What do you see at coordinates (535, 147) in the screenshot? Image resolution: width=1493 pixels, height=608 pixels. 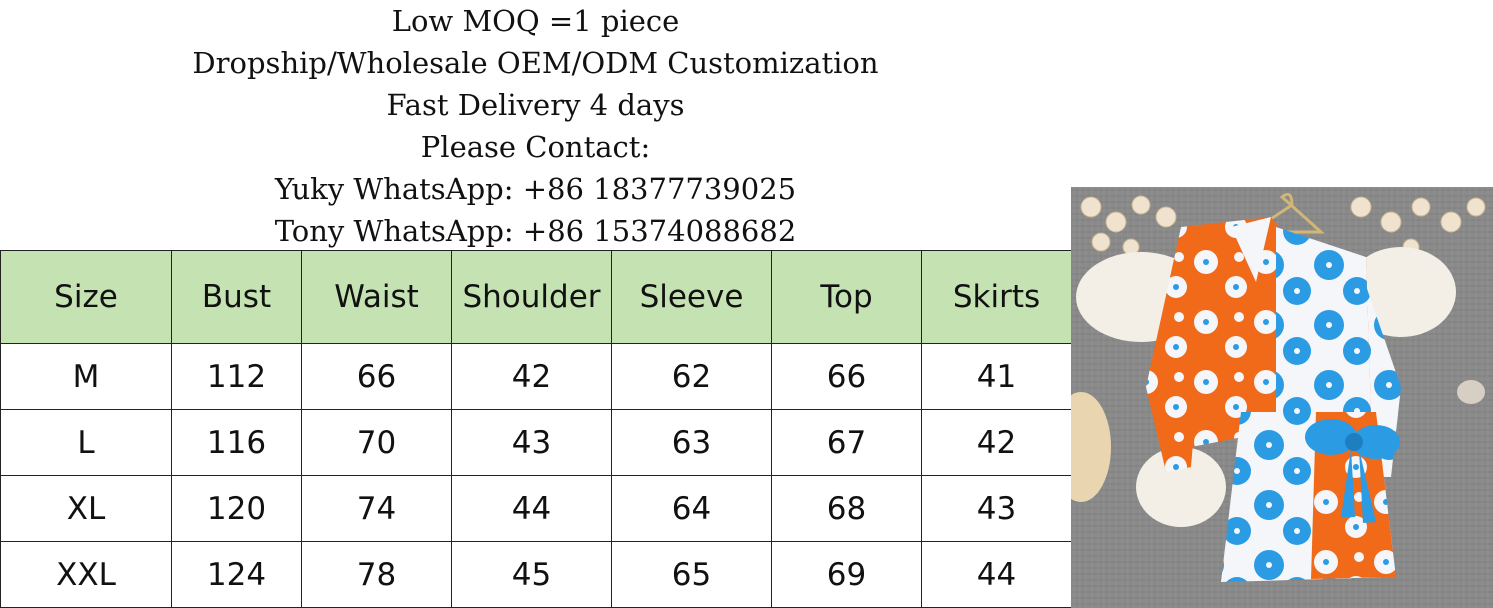 I see `contact-heading: Please Contact:` at bounding box center [535, 147].